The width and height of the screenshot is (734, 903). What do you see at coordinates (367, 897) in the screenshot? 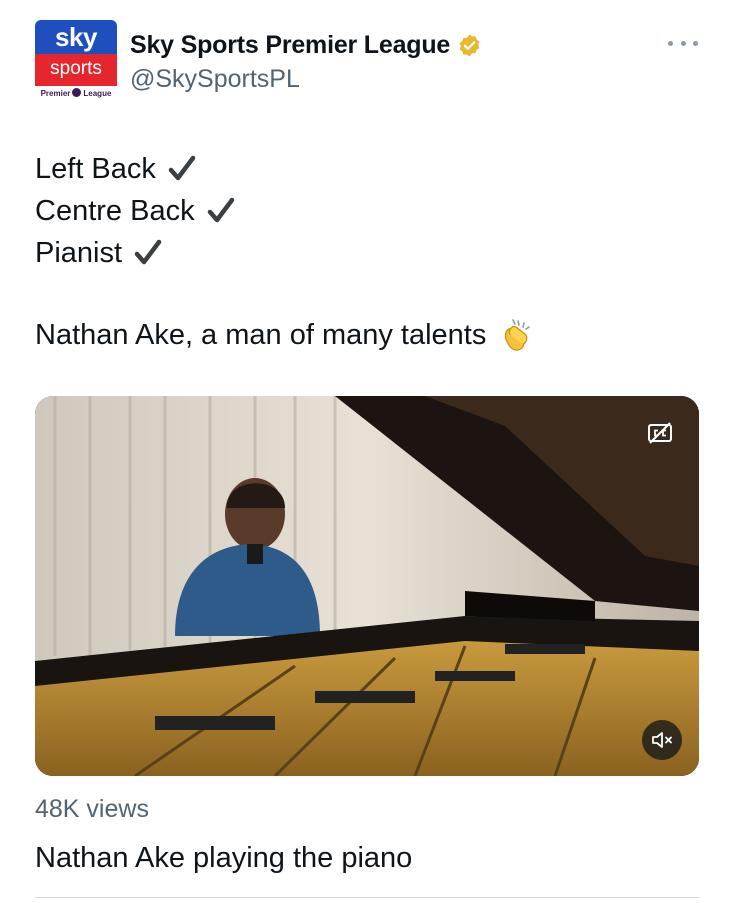
I see `divider` at bounding box center [367, 897].